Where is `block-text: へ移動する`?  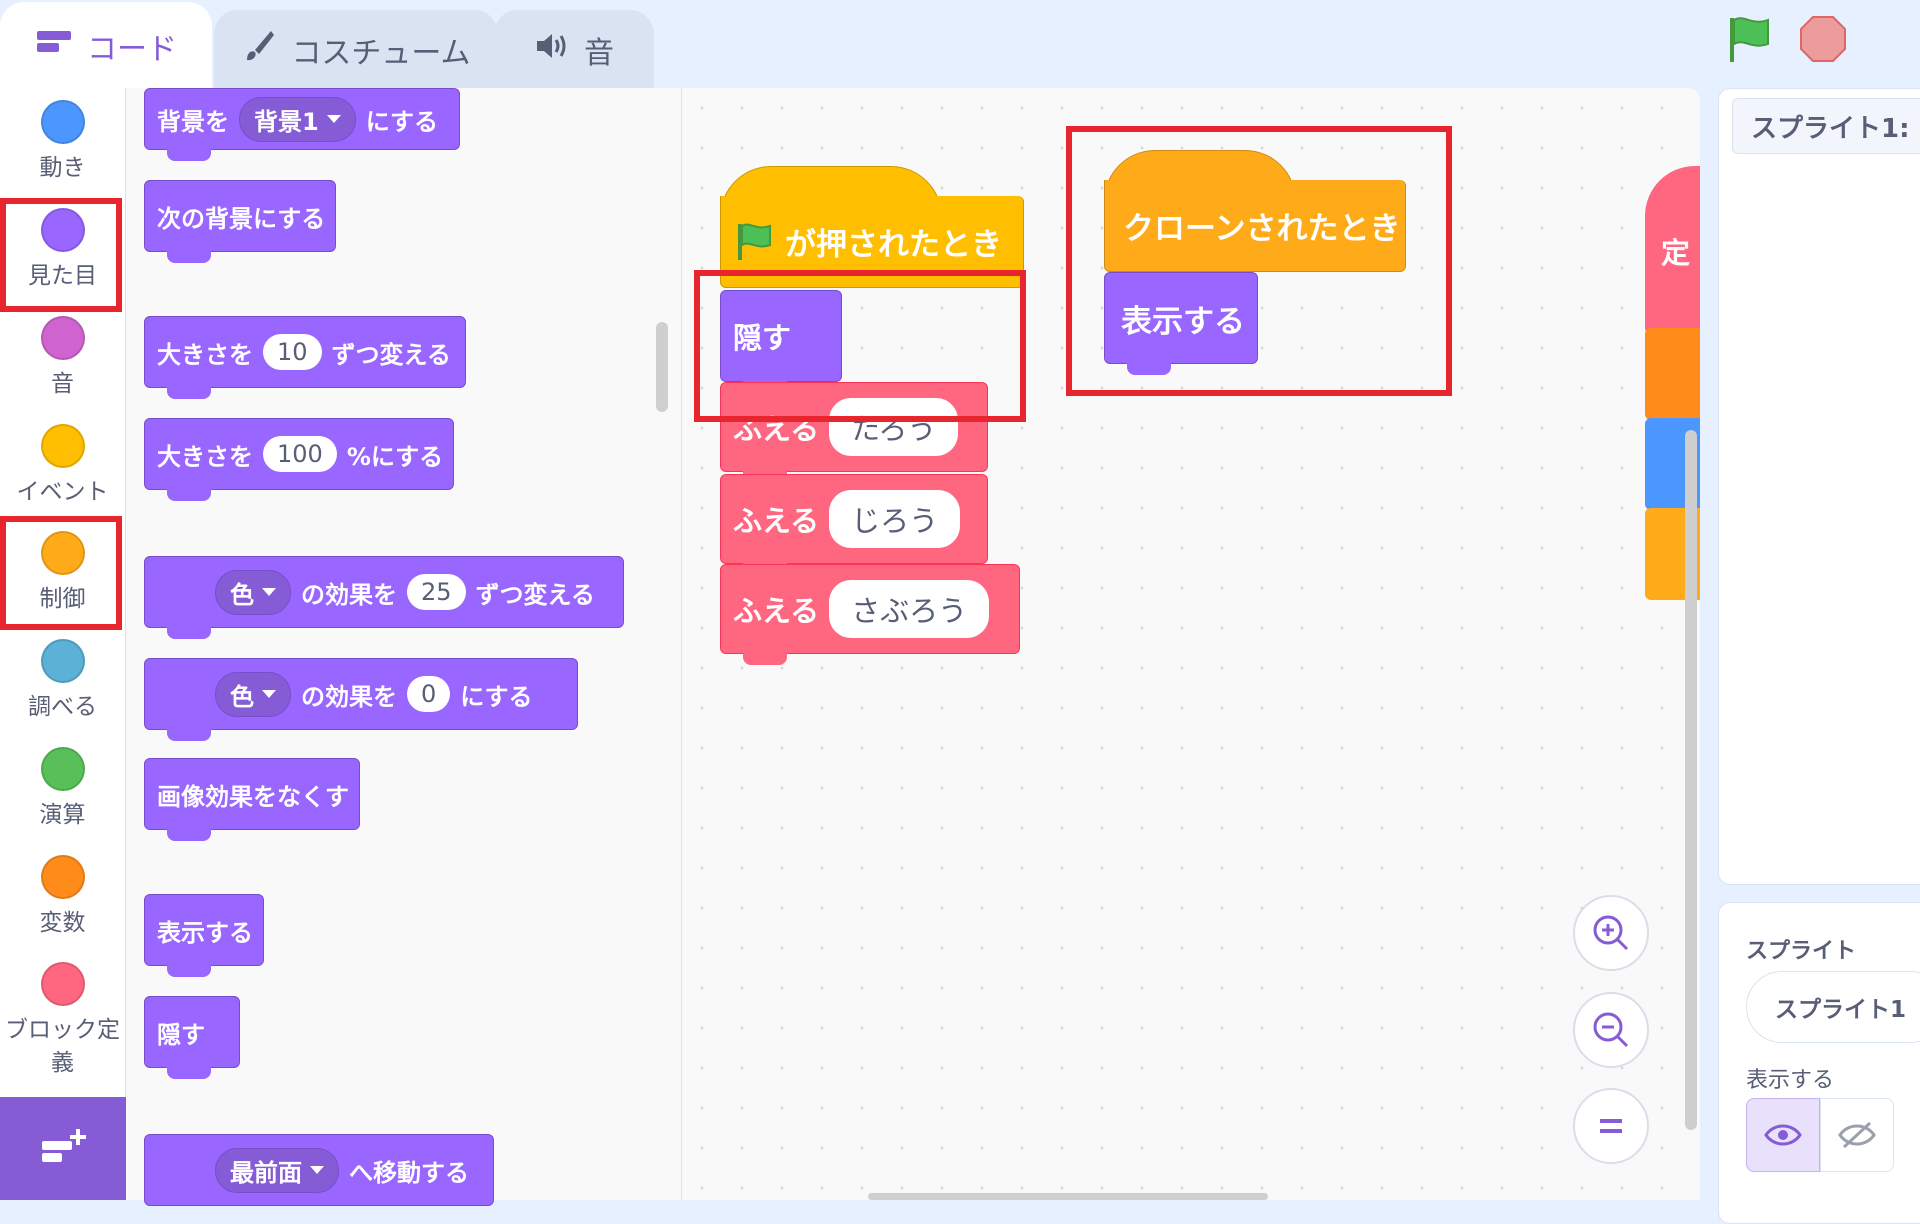 block-text: へ移動する is located at coordinates (409, 1172).